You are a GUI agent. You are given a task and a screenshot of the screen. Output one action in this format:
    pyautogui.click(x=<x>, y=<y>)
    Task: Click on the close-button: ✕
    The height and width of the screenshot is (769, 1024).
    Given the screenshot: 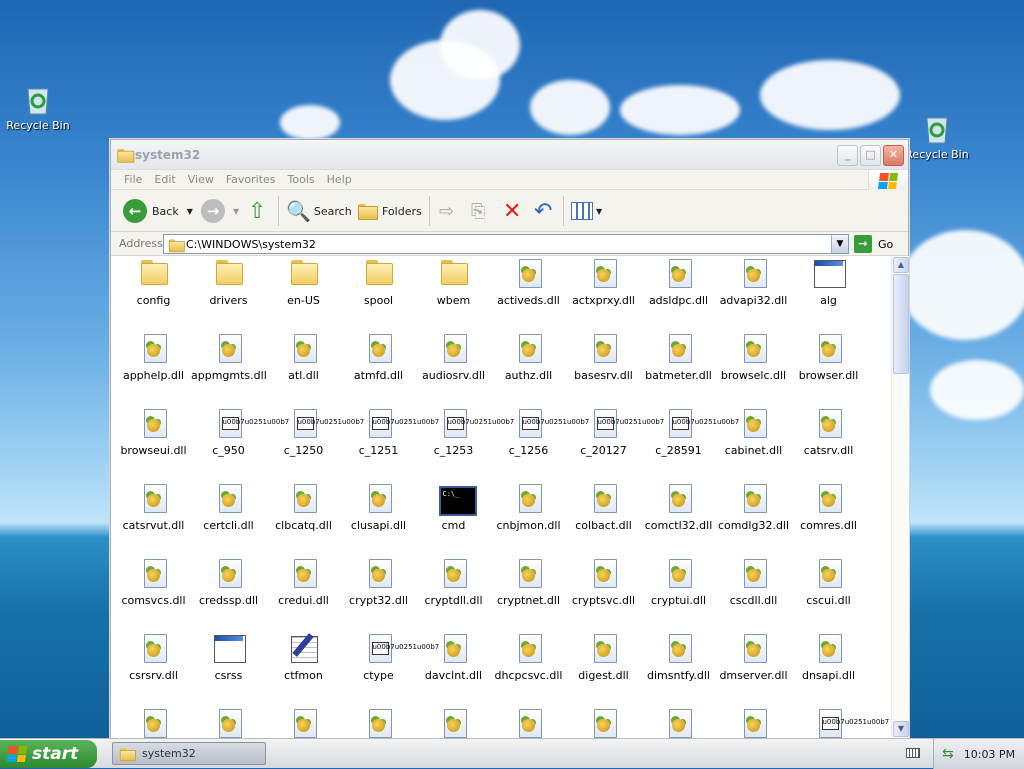 What is the action you would take?
    pyautogui.click(x=893, y=155)
    